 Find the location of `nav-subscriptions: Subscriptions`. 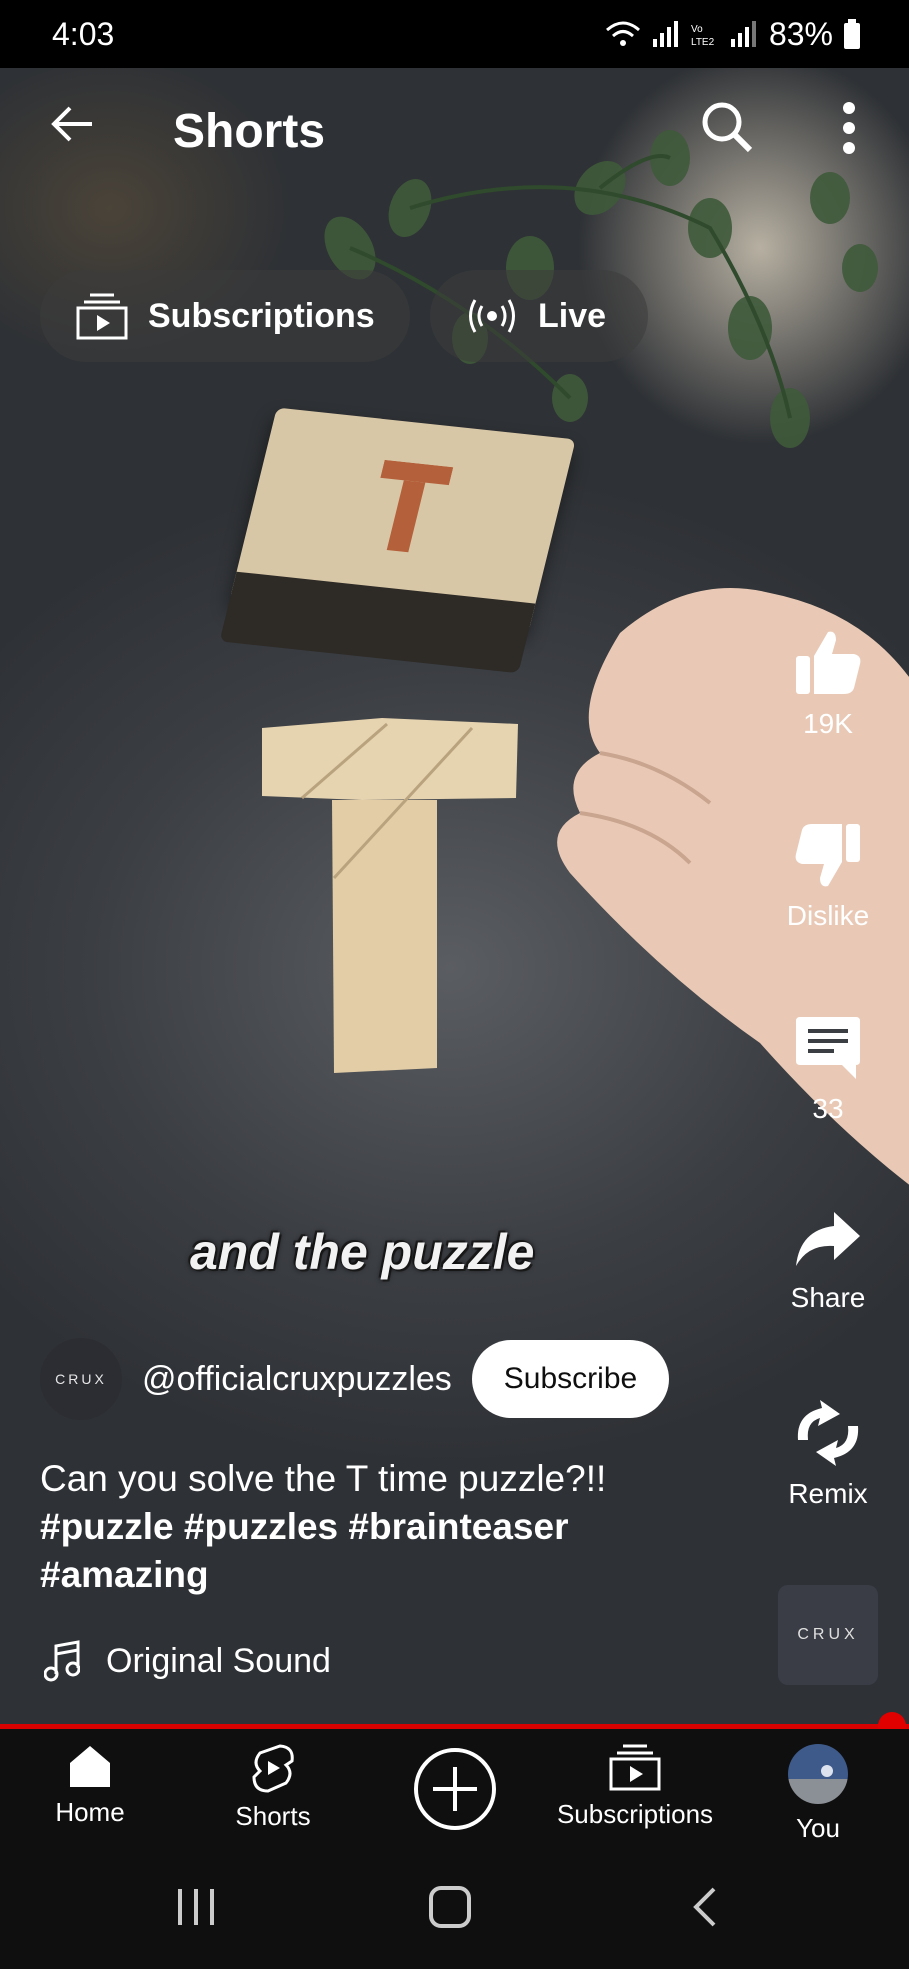

nav-subscriptions: Subscriptions is located at coordinates (635, 1786).